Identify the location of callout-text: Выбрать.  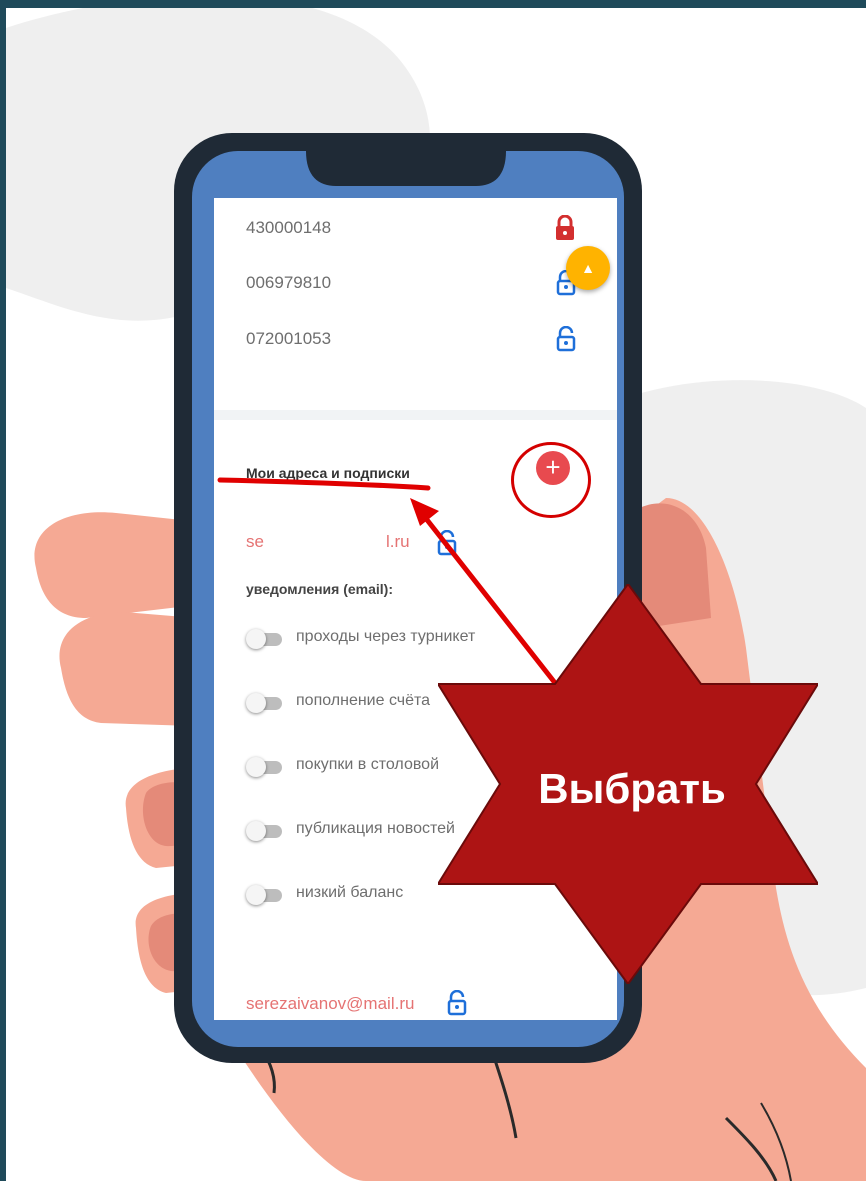
(632, 788).